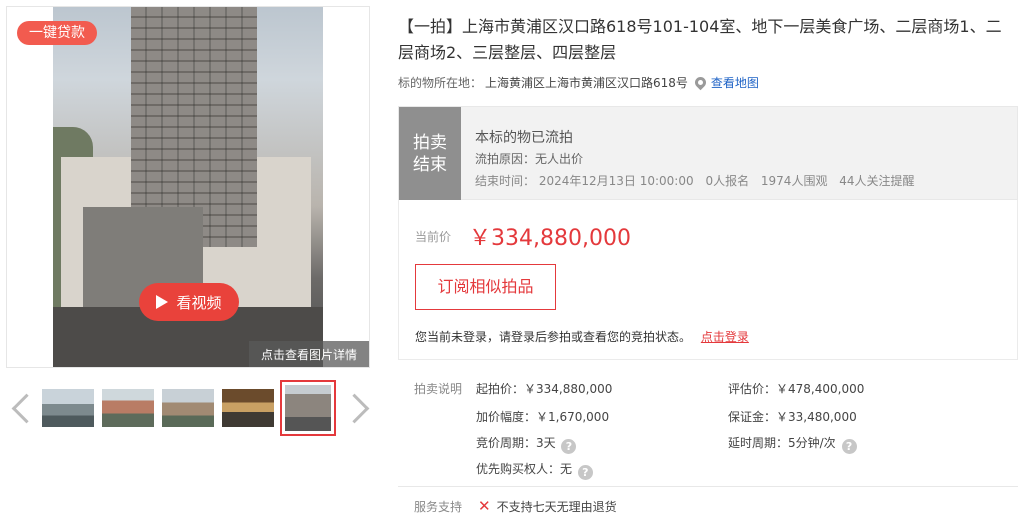 The image size is (1024, 523). I want to click on view-image-details-button: 点击查看图片详情, so click(309, 354).